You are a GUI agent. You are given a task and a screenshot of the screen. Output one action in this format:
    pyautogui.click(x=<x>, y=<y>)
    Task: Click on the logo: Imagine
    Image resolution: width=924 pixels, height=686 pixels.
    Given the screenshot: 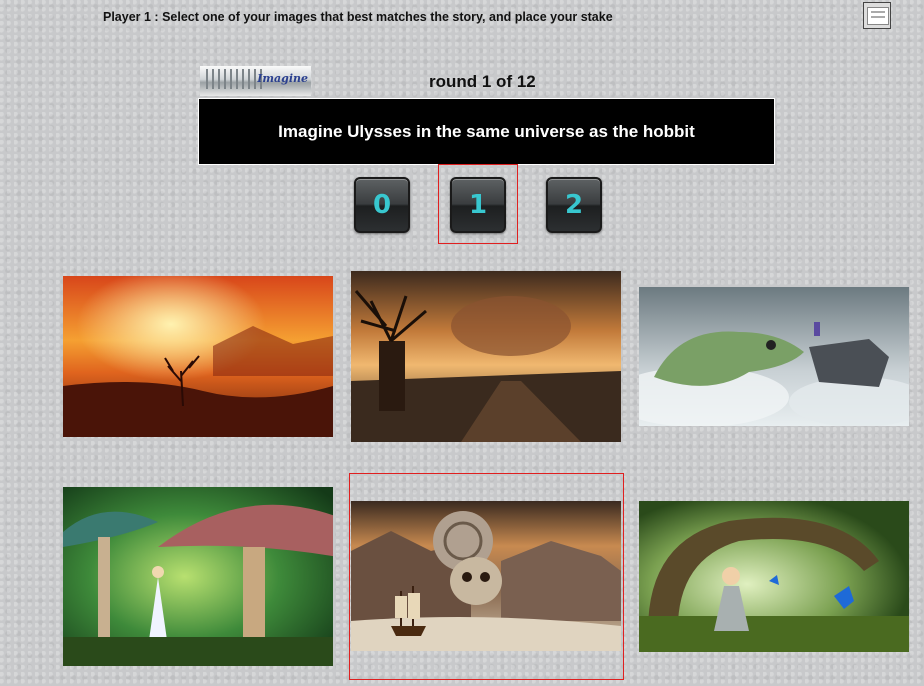 What is the action you would take?
    pyautogui.click(x=255, y=81)
    